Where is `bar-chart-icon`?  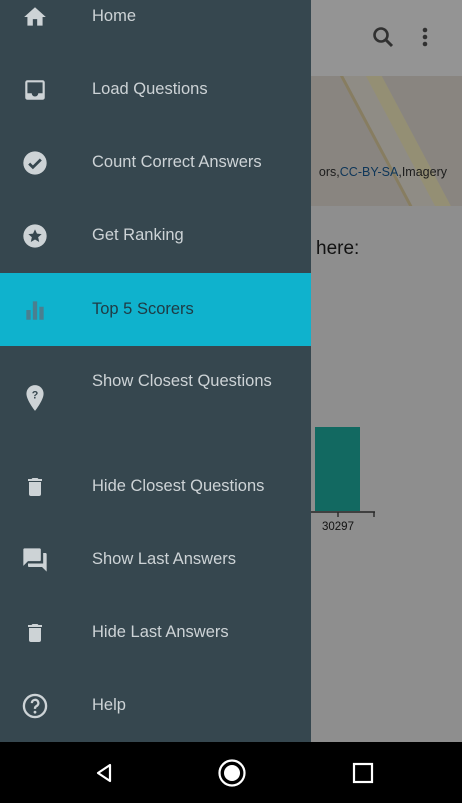
bar-chart-icon is located at coordinates (35, 310).